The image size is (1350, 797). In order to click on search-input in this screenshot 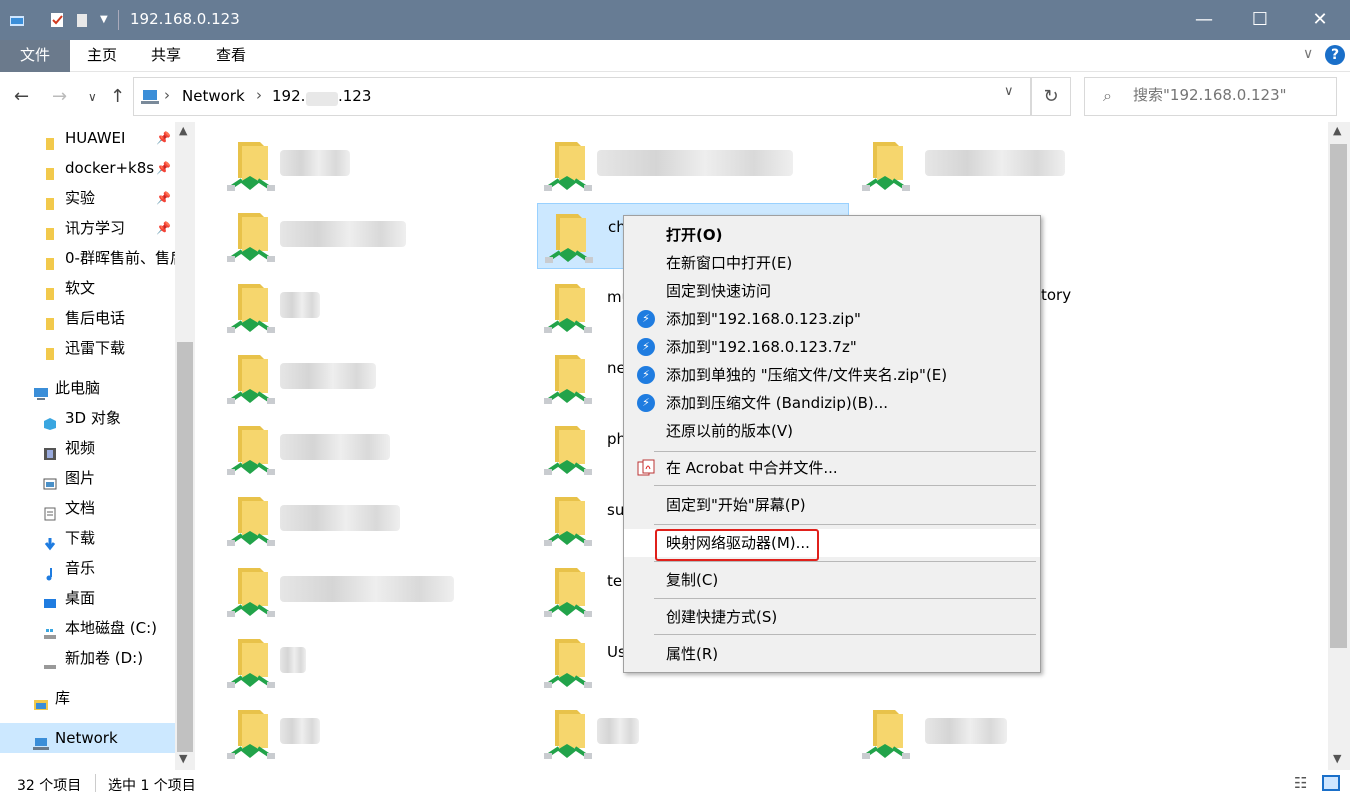, I will do `click(1233, 95)`.